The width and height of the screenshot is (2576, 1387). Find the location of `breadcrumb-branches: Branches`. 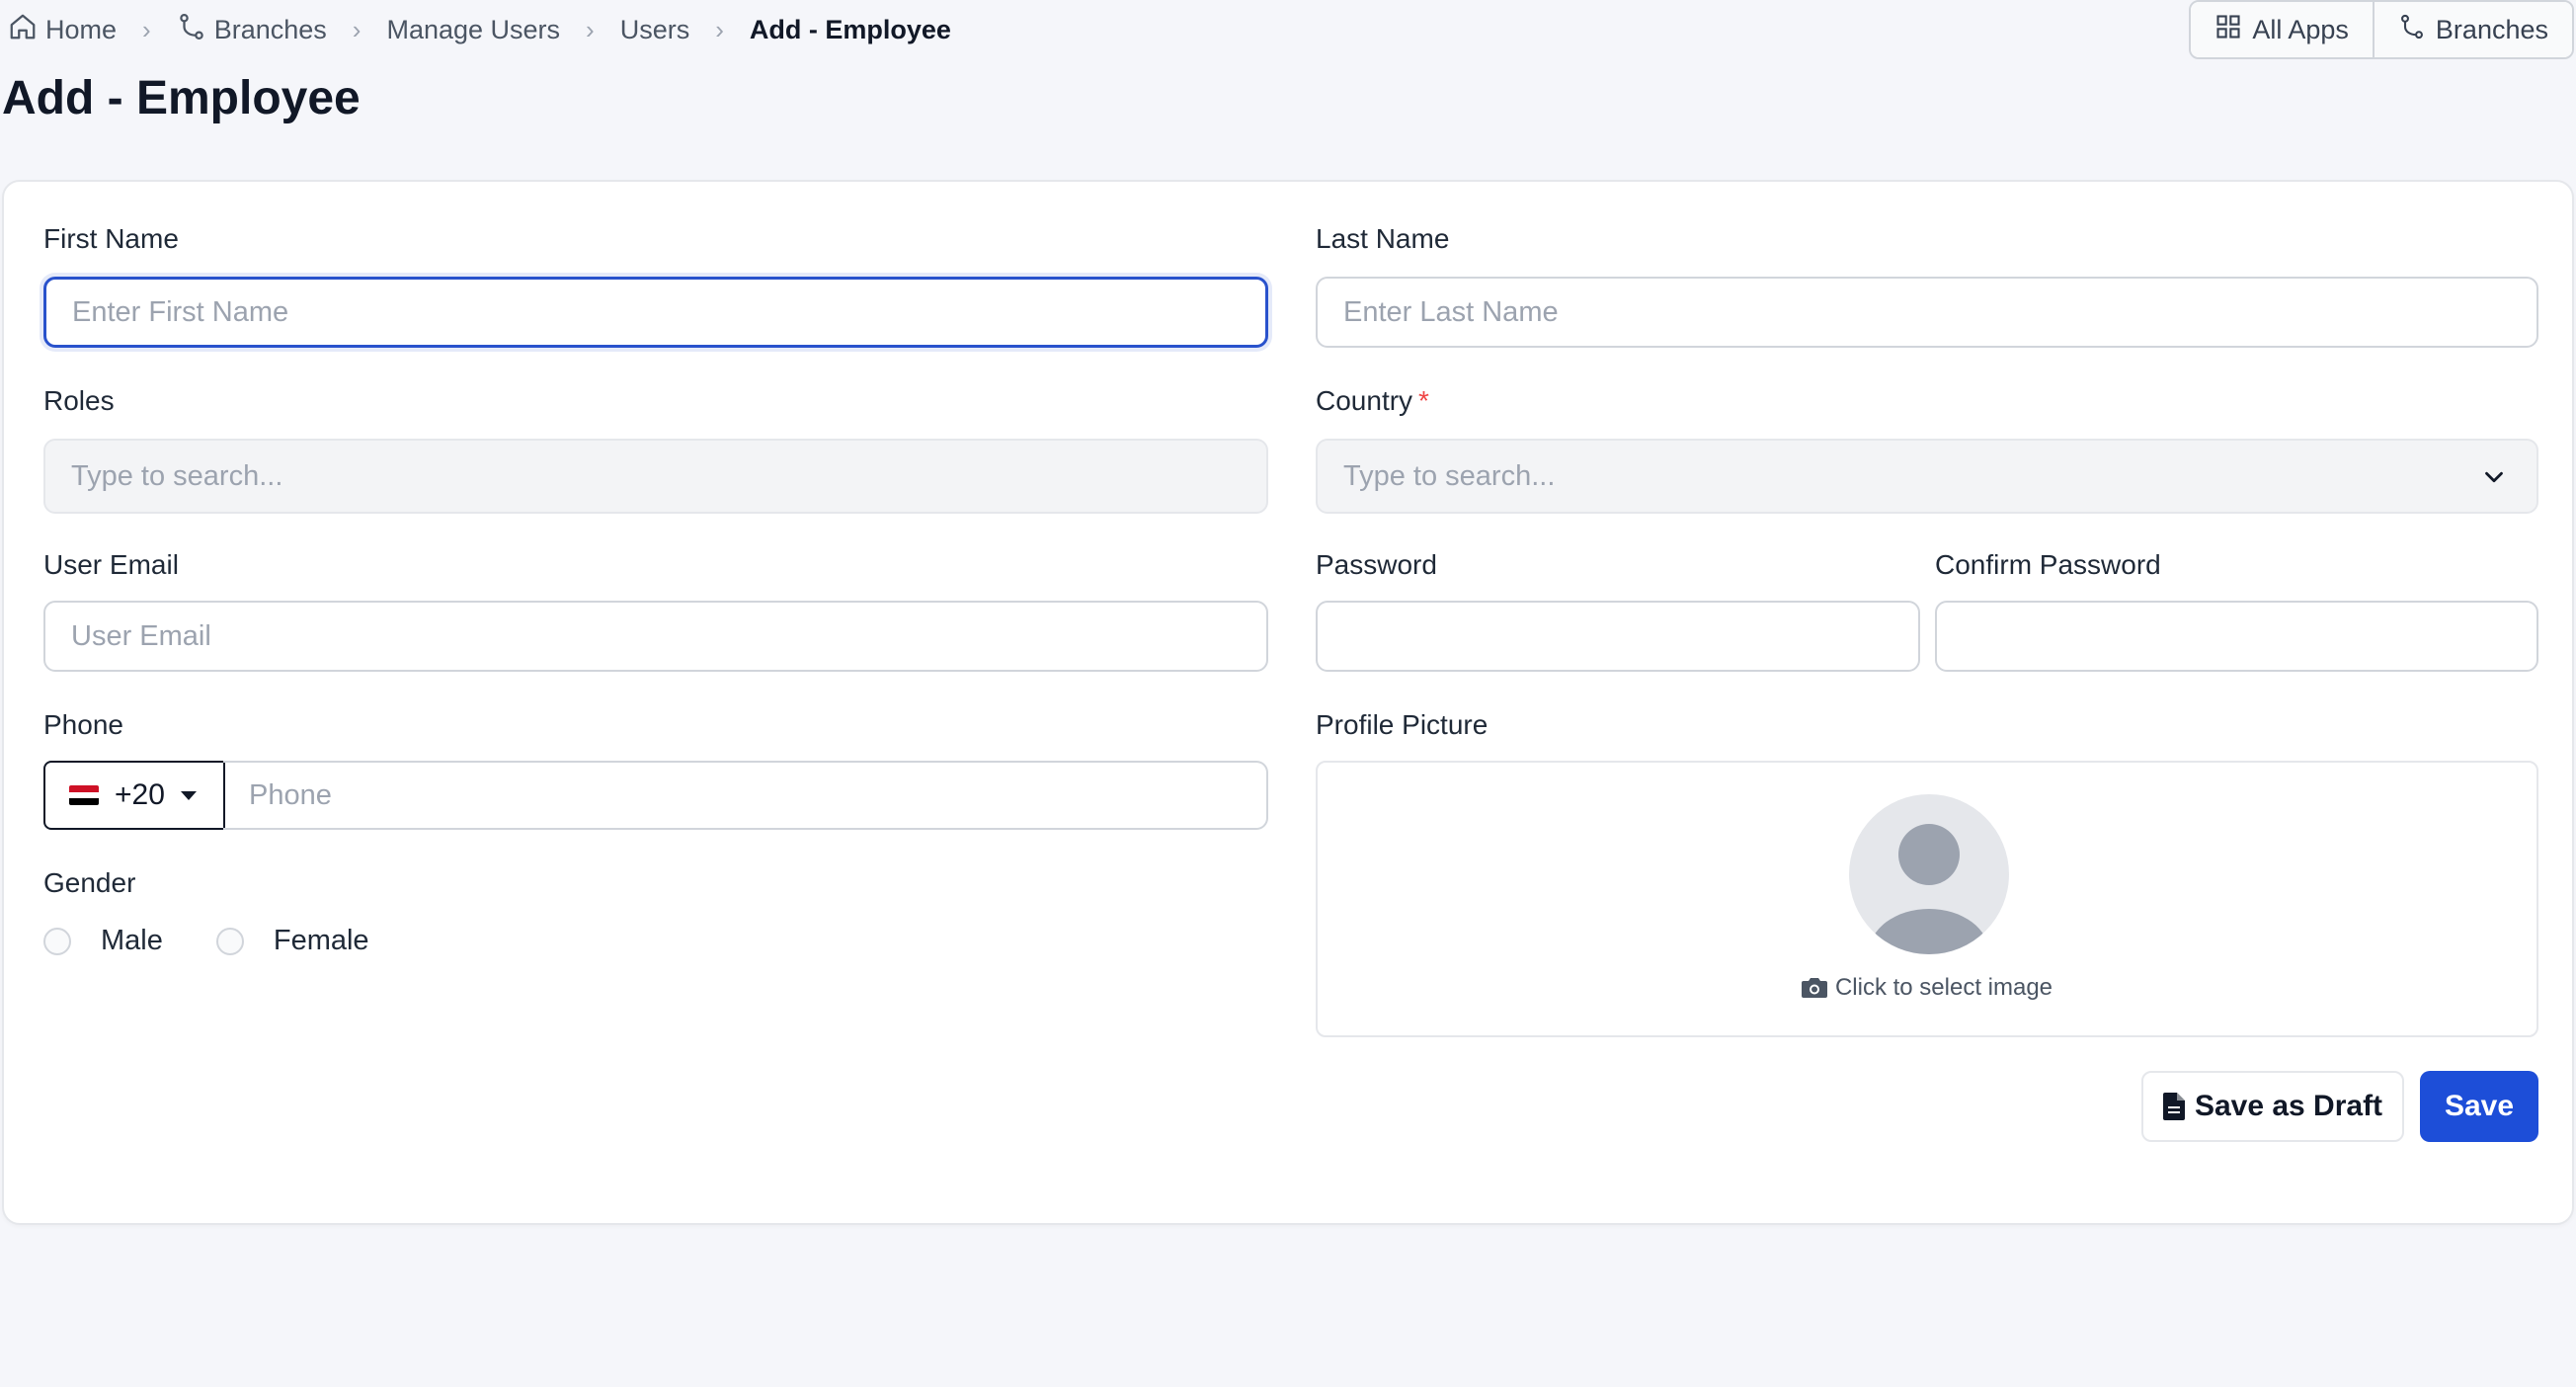

breadcrumb-branches: Branches is located at coordinates (252, 30).